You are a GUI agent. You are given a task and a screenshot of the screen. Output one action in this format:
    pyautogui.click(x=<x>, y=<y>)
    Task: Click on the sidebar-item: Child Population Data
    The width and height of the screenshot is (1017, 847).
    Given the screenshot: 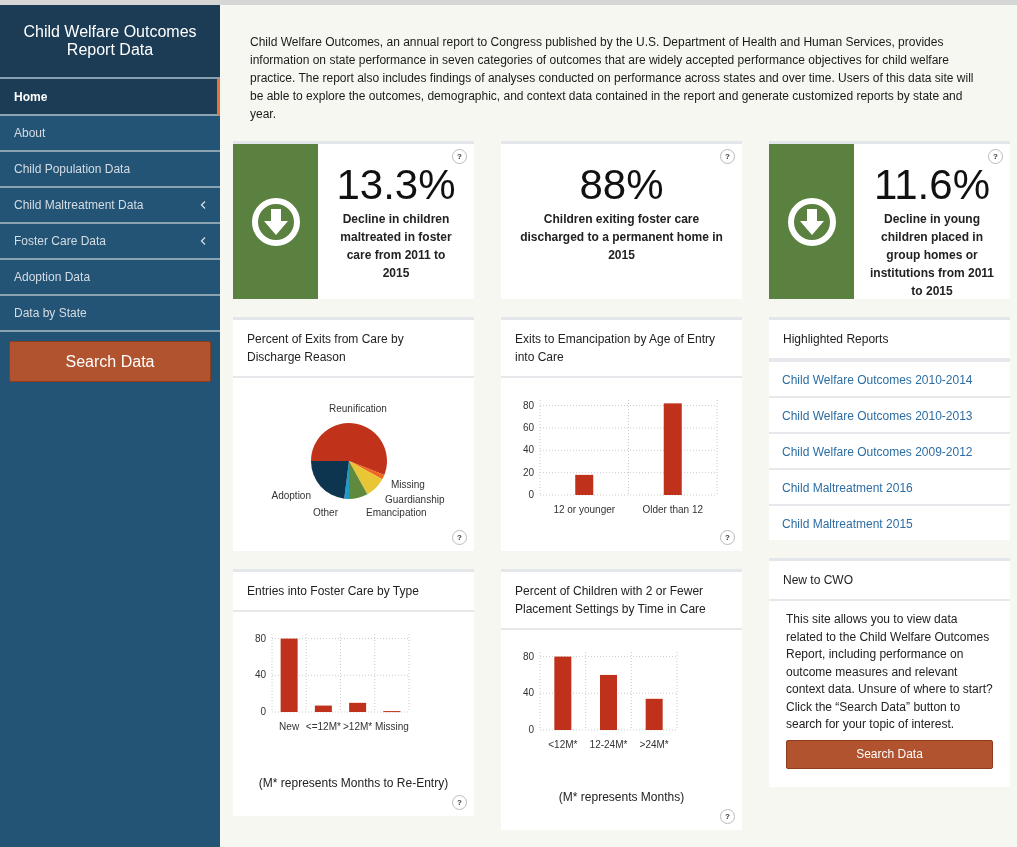 What is the action you would take?
    pyautogui.click(x=110, y=170)
    